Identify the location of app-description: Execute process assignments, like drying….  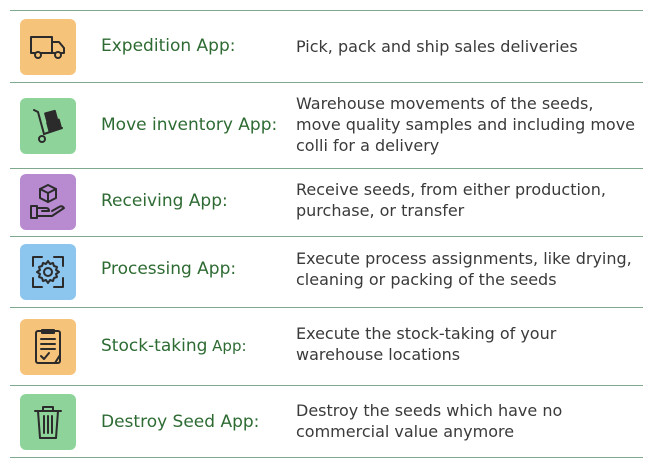
(464, 269).